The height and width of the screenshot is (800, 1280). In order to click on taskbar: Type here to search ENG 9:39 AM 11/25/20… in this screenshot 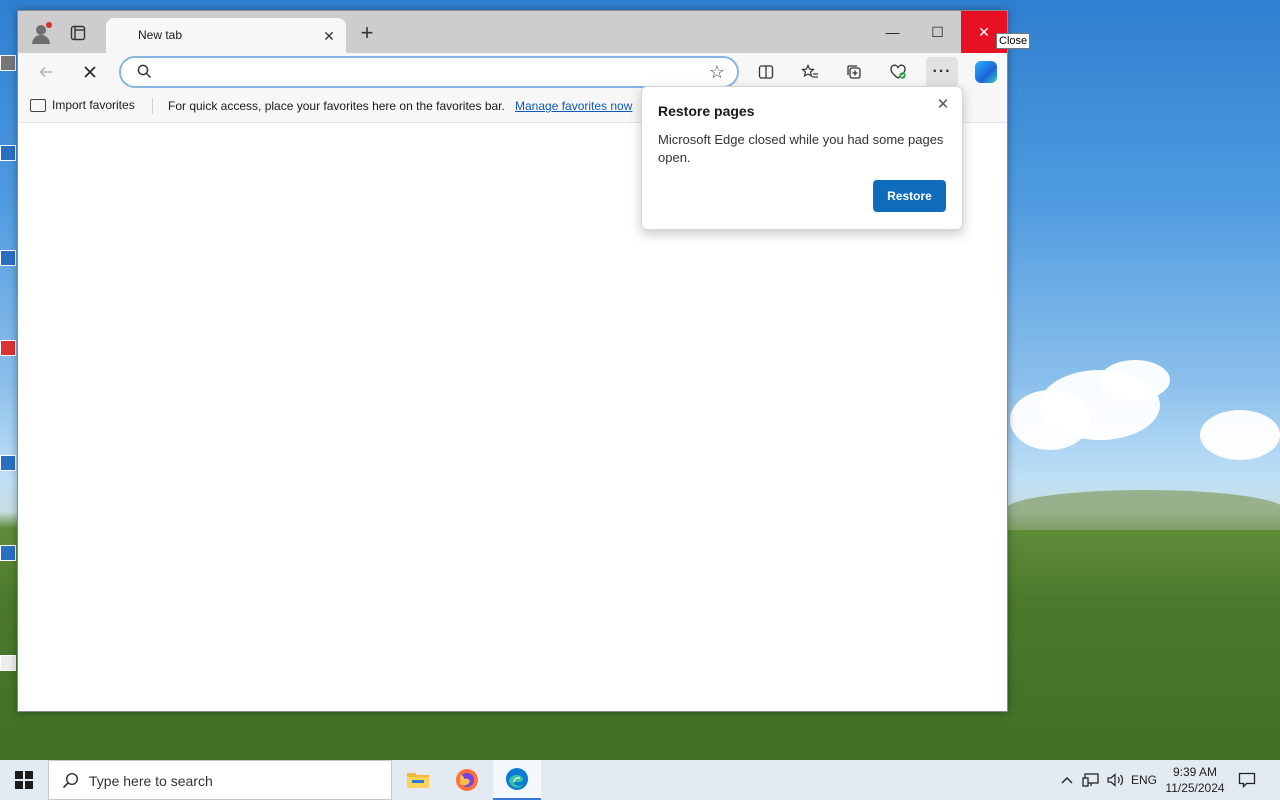, I will do `click(640, 780)`.